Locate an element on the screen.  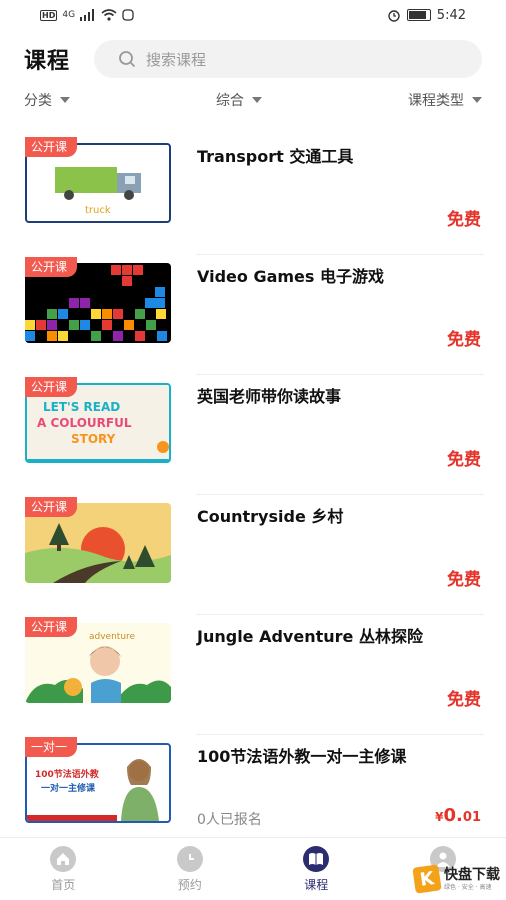
filter-category: 分类 is located at coordinates (47, 100).